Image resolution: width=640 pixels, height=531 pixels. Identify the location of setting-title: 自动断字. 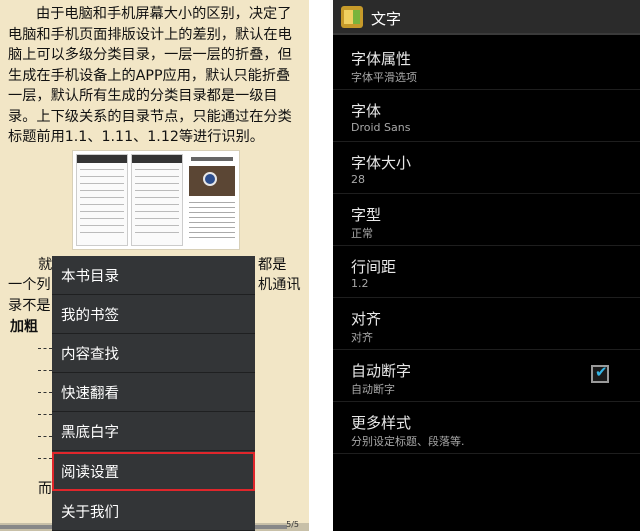
(381, 371).